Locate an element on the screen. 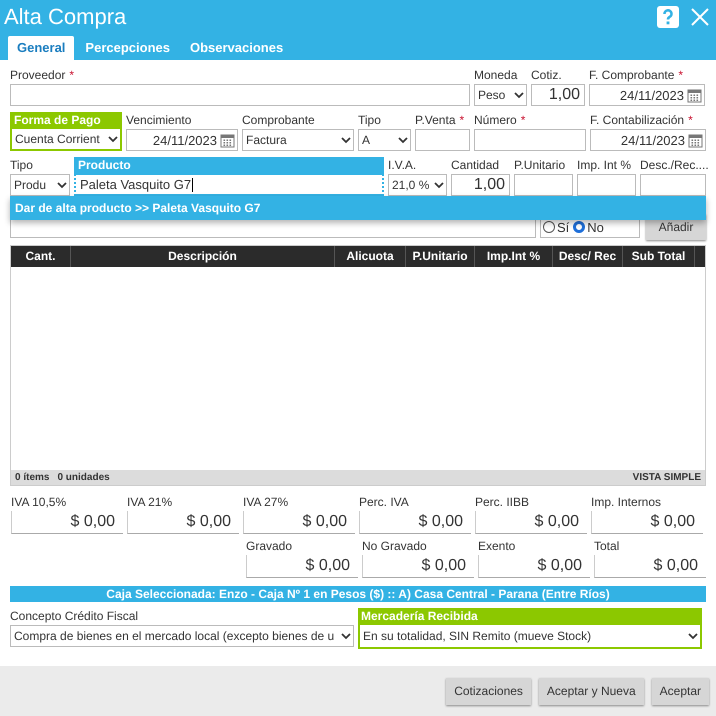 The height and width of the screenshot is (716, 716). field-label: Vencimiento is located at coordinates (159, 120).